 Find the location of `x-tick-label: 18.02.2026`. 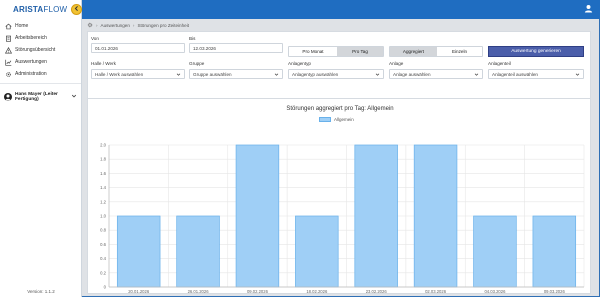

x-tick-label: 18.02.2026 is located at coordinates (317, 291).